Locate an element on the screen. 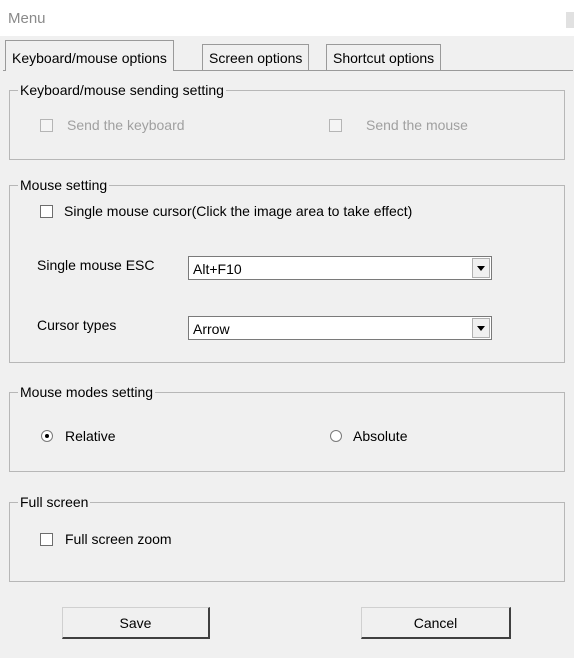 Image resolution: width=574 pixels, height=658 pixels. send-mouse-label: Send the mouse is located at coordinates (417, 125).